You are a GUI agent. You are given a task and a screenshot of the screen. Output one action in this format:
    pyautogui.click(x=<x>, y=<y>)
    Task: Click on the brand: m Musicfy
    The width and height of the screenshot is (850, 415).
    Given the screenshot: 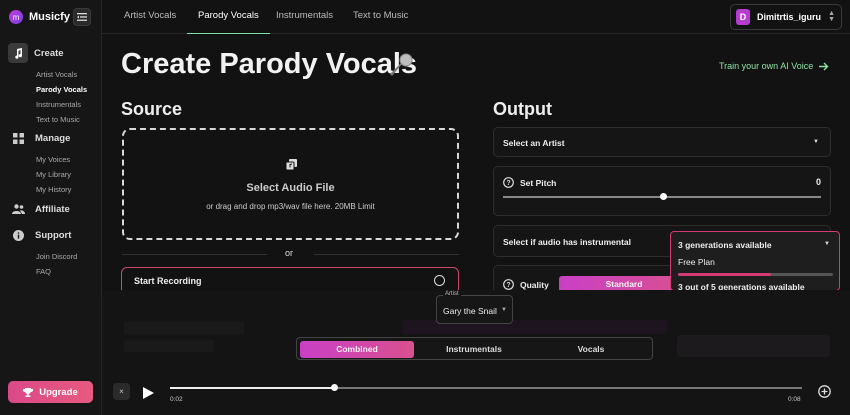 What is the action you would take?
    pyautogui.click(x=39, y=17)
    